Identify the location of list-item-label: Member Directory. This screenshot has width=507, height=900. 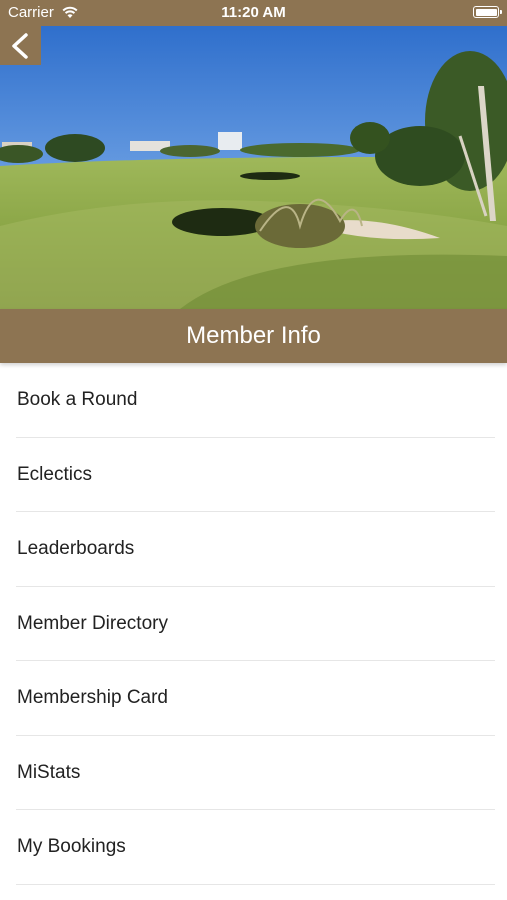
(92, 623).